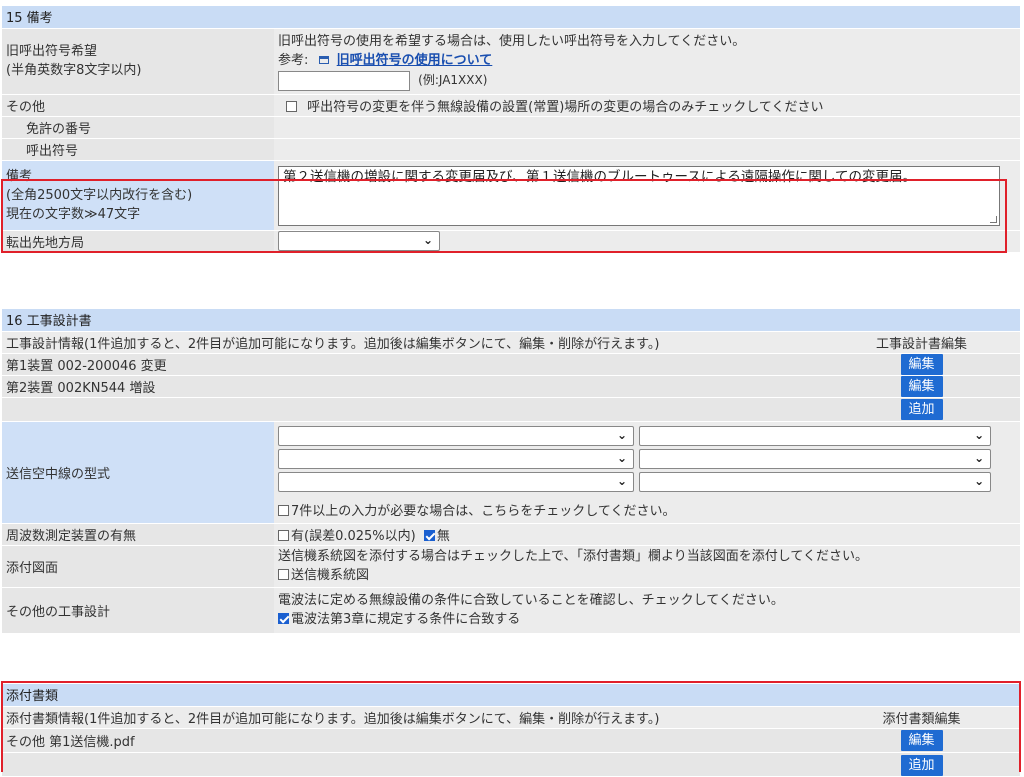 The image size is (1024, 777). Describe the element at coordinates (456, 482) in the screenshot. I see `antenna-select-3a: ⌄` at that location.